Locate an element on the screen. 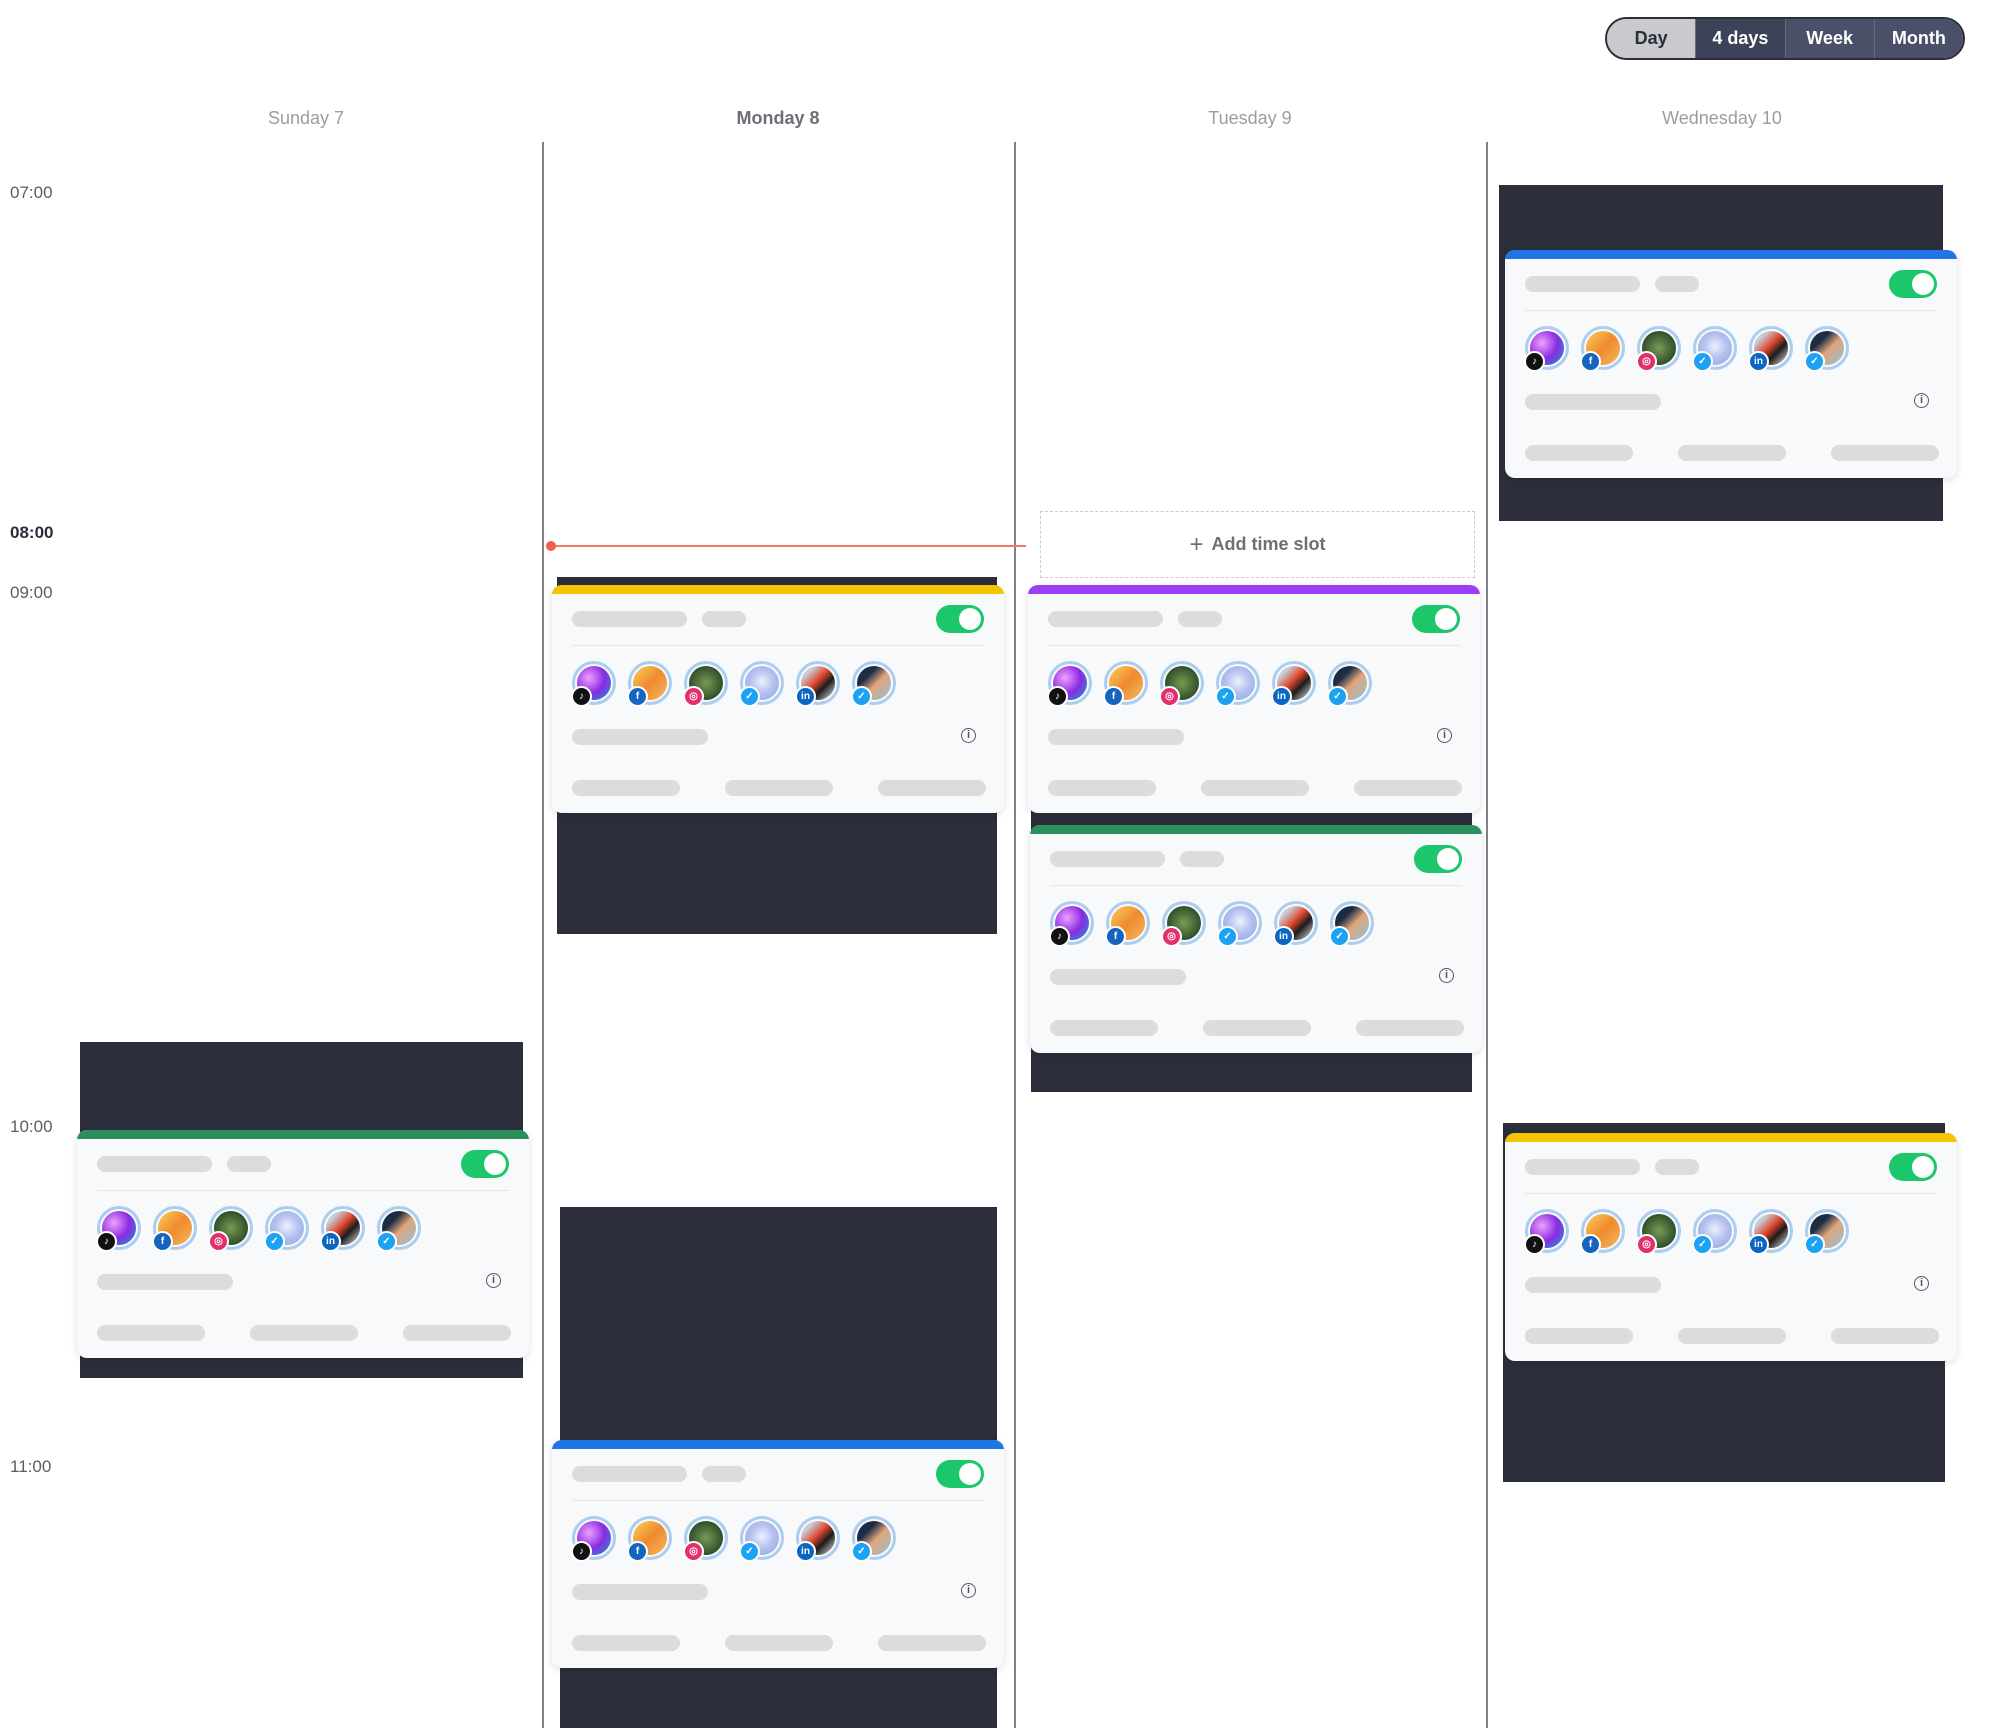 This screenshot has width=1998, height=1728. view-month-button: Month is located at coordinates (1918, 38).